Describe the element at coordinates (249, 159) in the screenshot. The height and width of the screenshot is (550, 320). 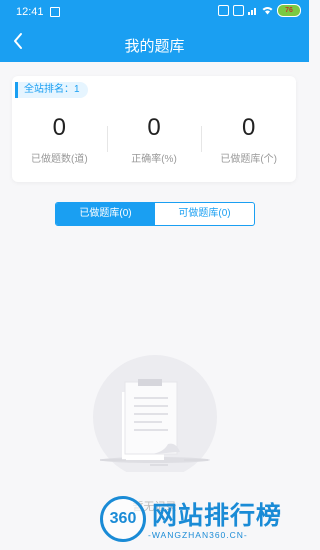
I see `stat-label: 已做题库(个)` at that location.